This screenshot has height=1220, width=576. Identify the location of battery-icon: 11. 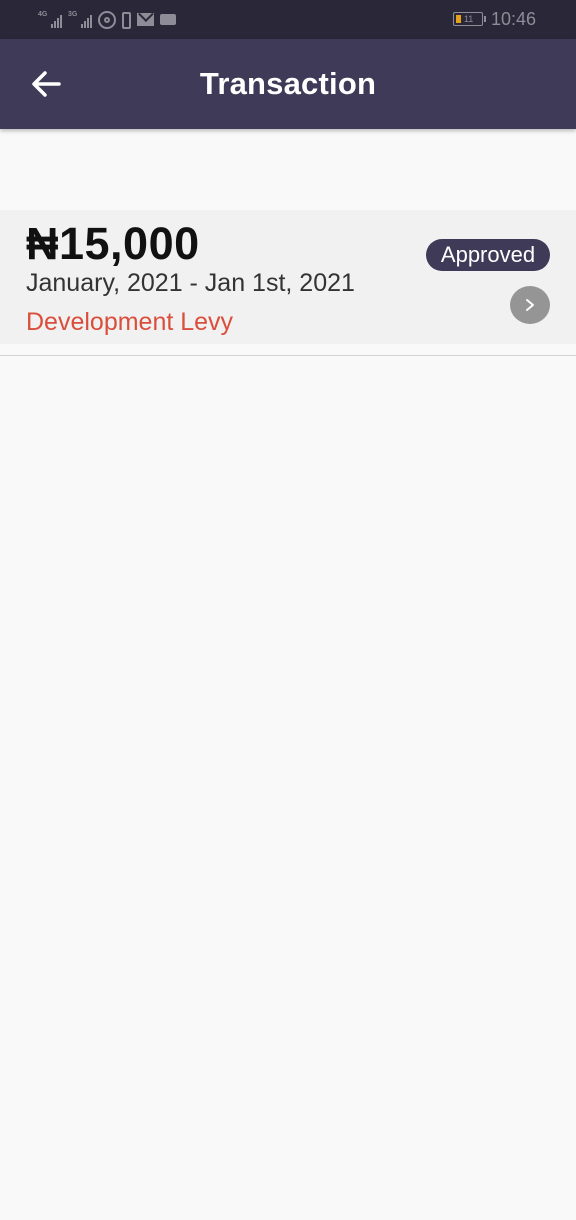
(469, 19).